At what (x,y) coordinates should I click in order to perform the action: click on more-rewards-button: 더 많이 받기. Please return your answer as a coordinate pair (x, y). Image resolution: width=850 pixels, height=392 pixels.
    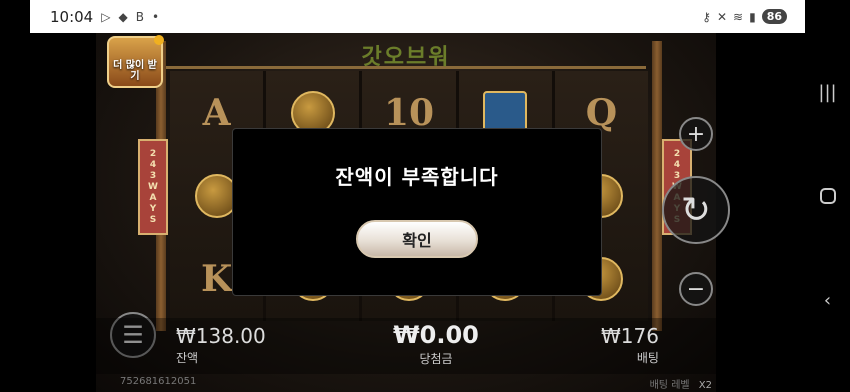
    Looking at the image, I should click on (135, 61).